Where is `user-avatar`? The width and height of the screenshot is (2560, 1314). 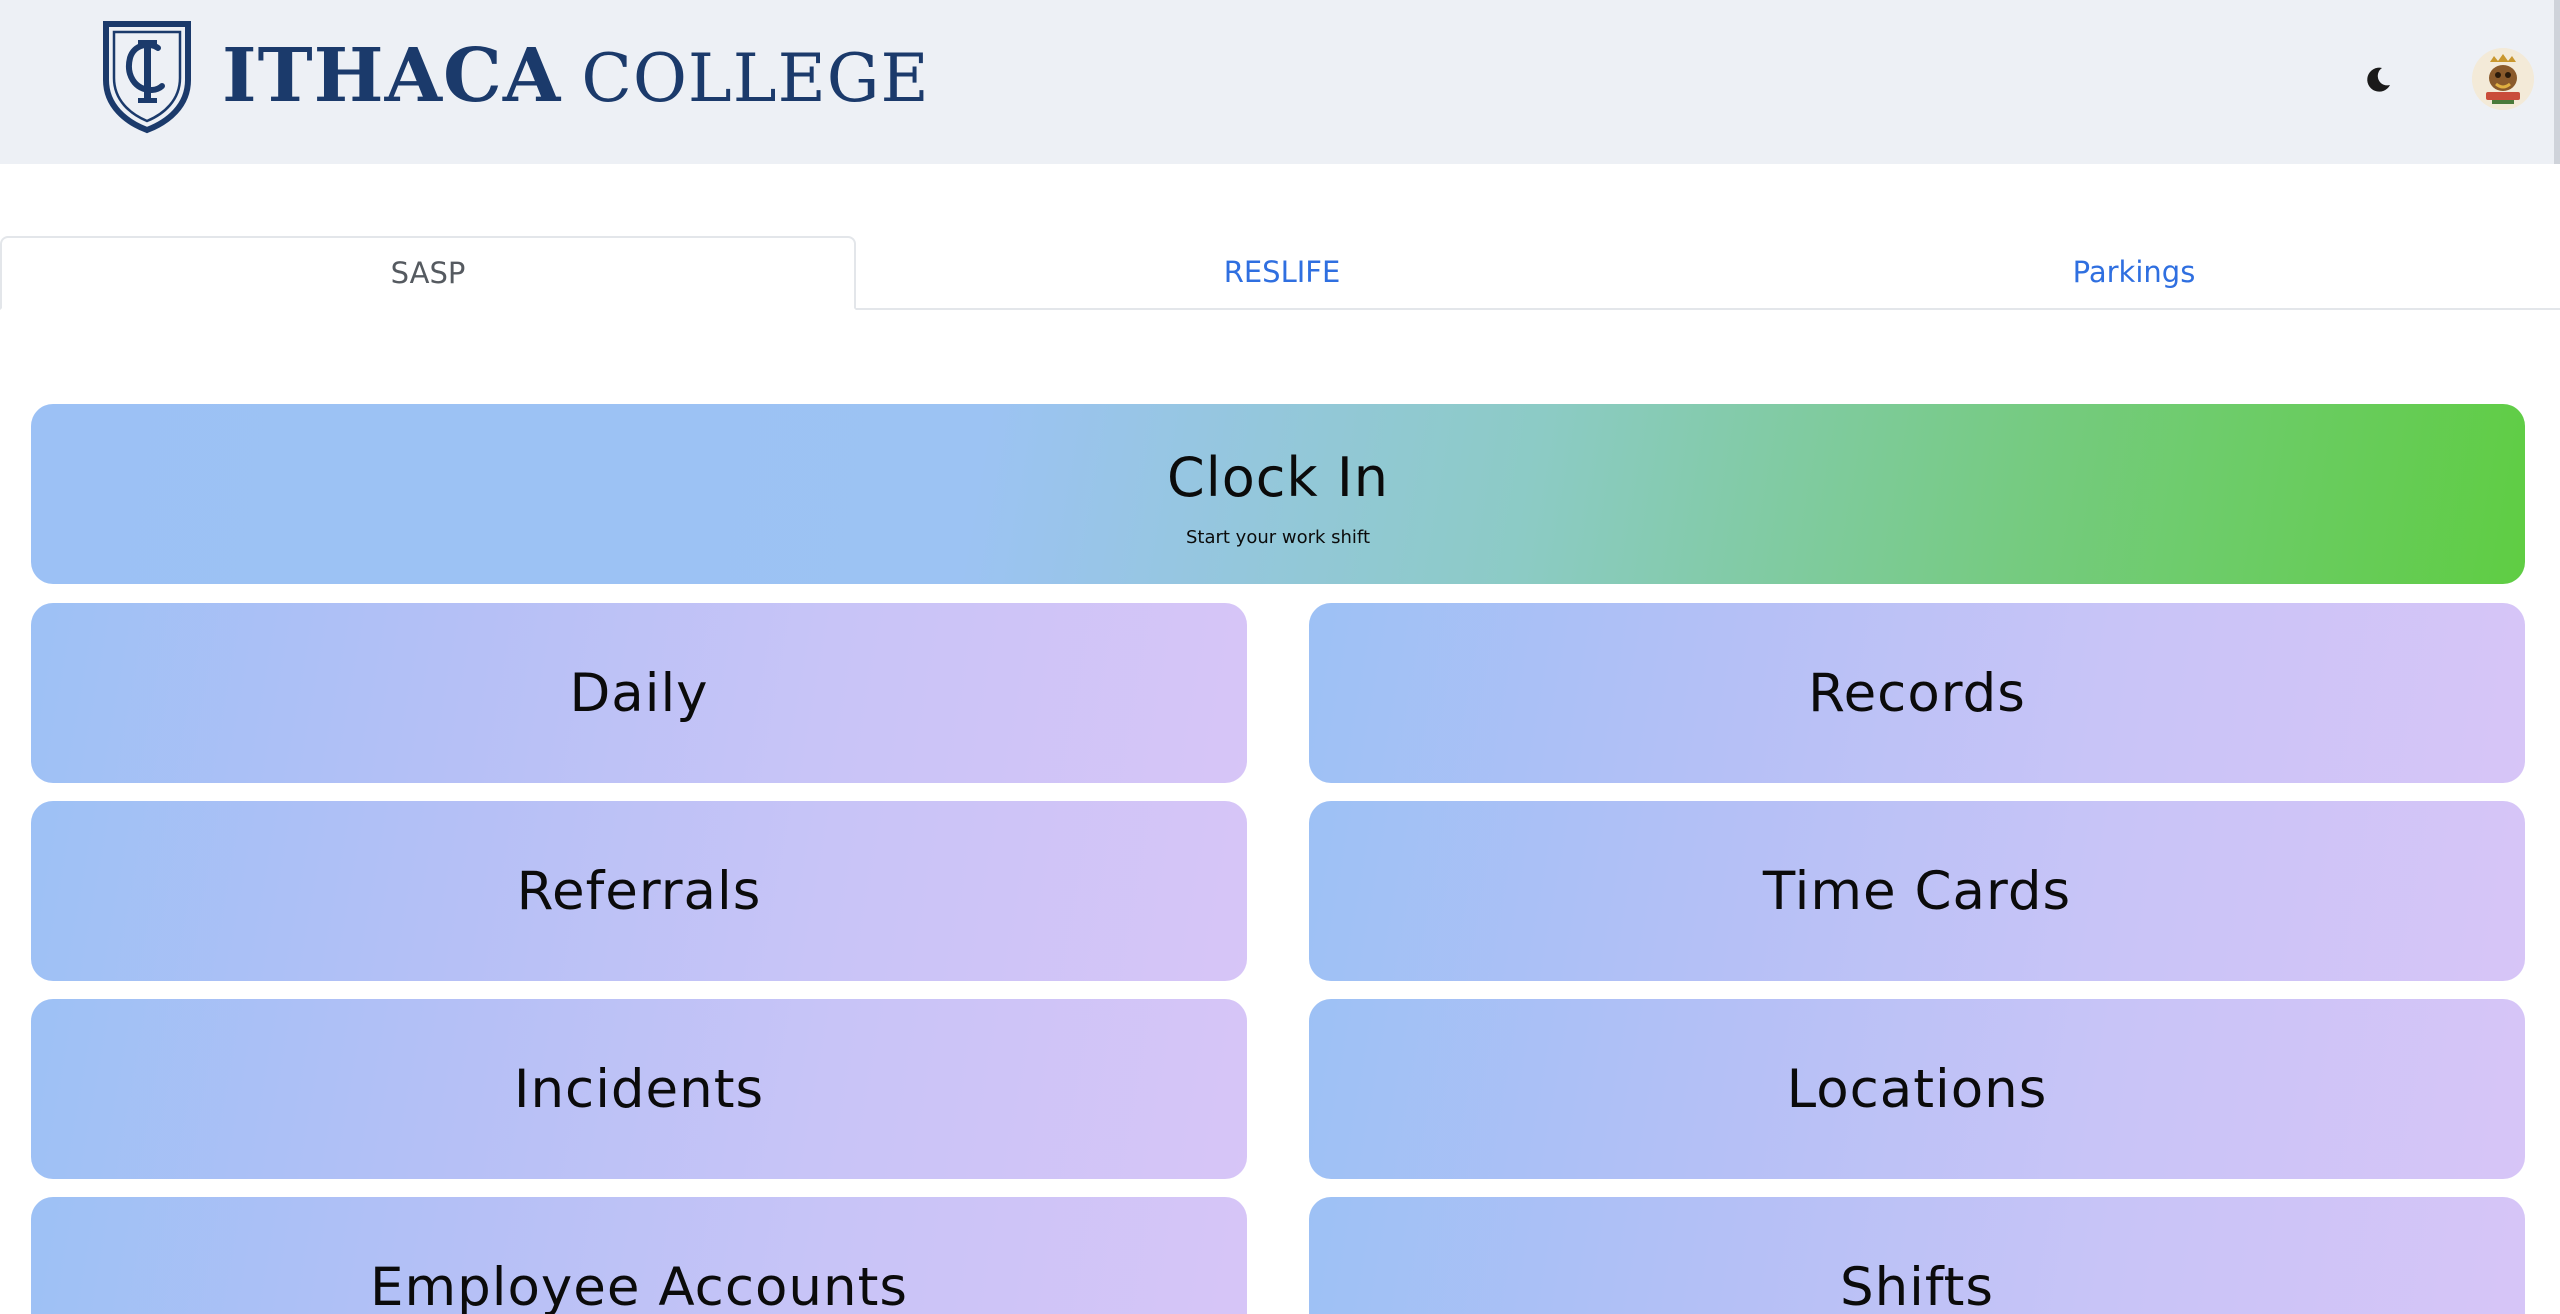 user-avatar is located at coordinates (2503, 79).